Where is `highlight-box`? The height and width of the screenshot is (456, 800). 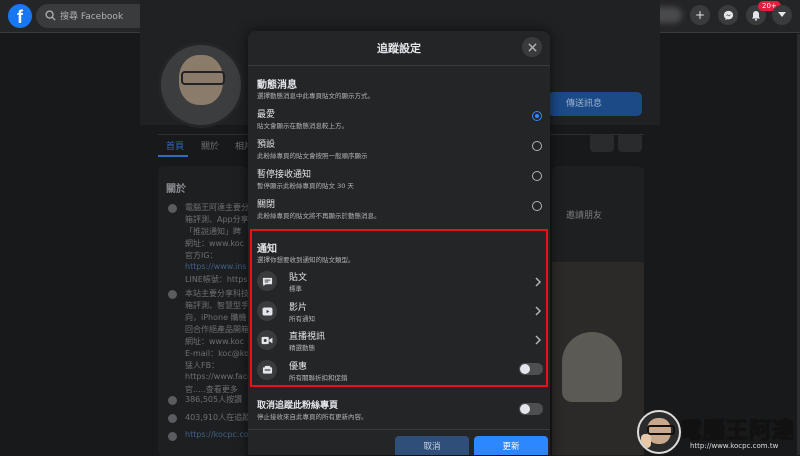
highlight-box is located at coordinates (399, 308).